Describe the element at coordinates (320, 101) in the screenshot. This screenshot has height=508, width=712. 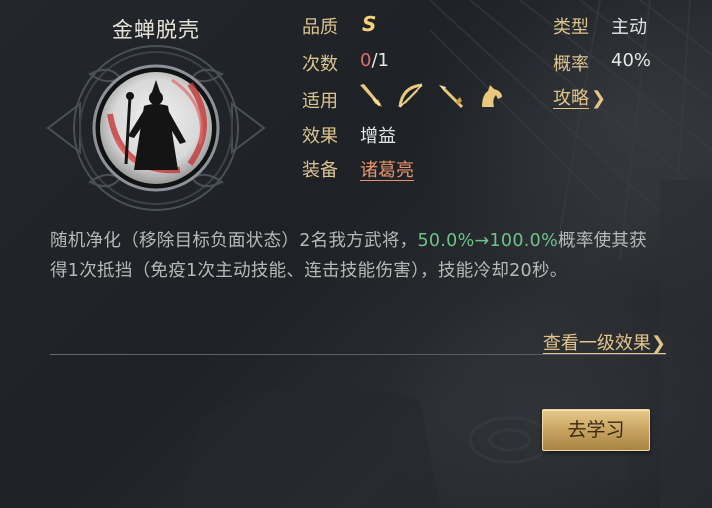
I see `applies-label: 适用` at that location.